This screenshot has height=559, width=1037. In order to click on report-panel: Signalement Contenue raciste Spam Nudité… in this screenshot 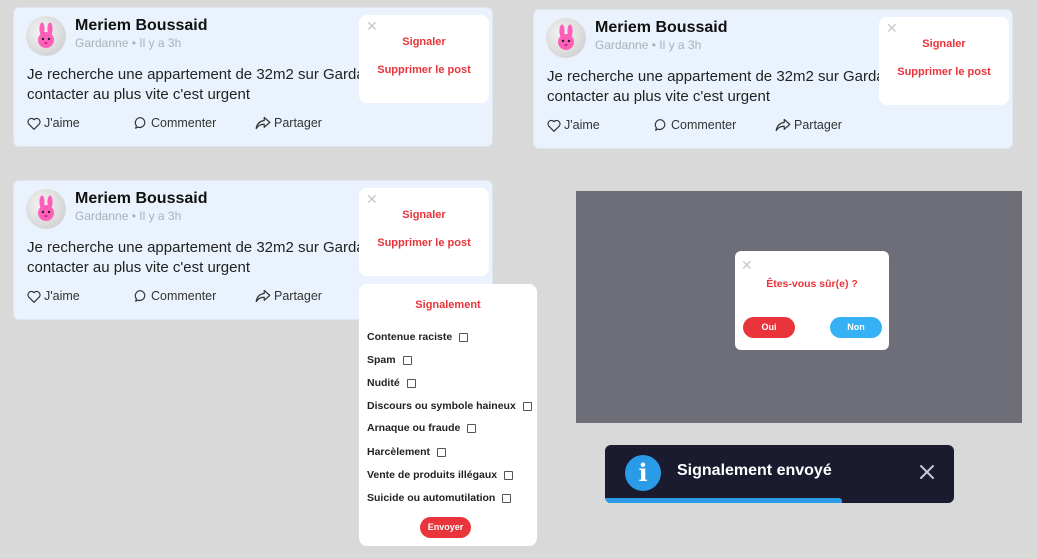, I will do `click(448, 415)`.